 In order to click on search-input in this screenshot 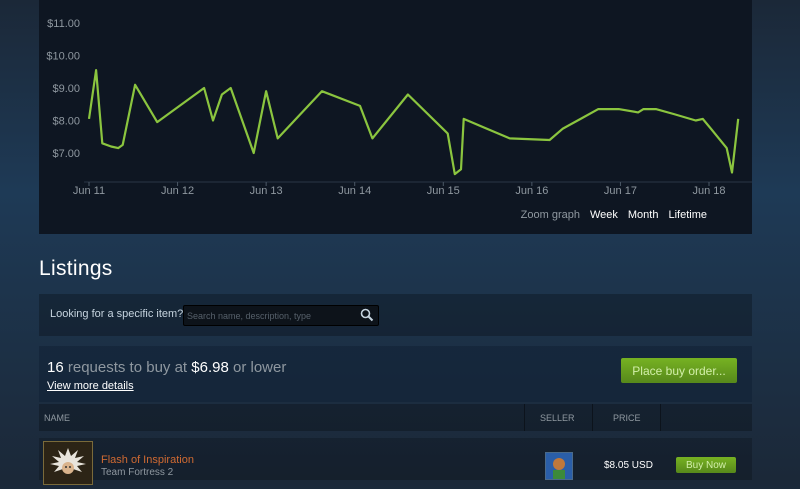, I will do `click(271, 315)`.